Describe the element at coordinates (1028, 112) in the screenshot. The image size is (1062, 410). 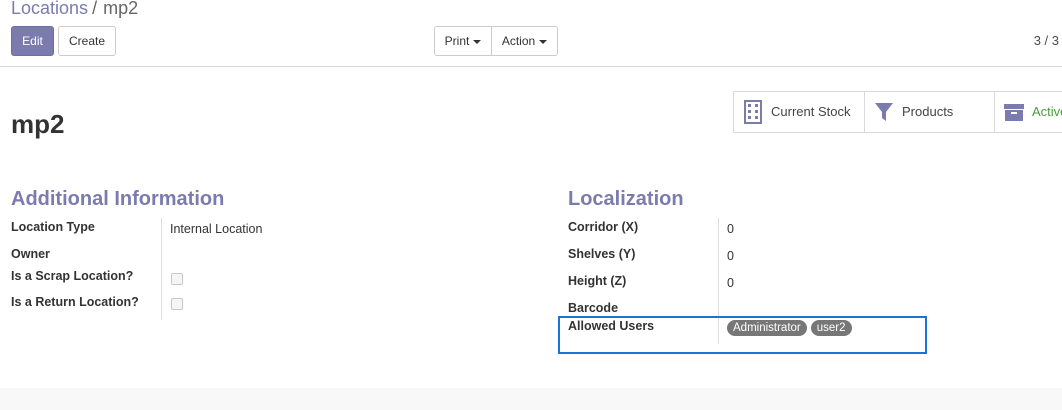
I see `active-toggle-button: Active` at that location.